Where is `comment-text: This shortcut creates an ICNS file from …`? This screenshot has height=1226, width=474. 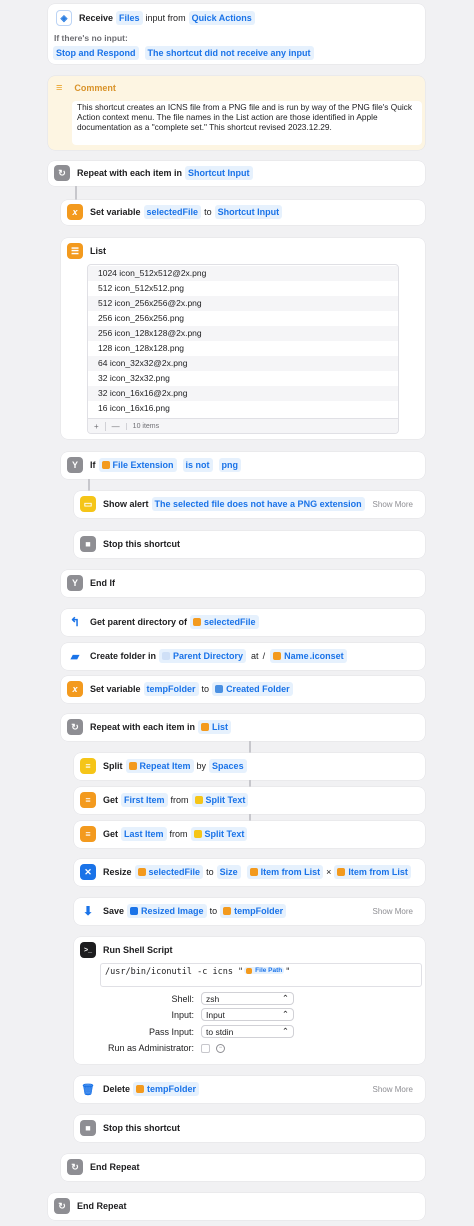 comment-text: This shortcut creates an ICNS file from … is located at coordinates (247, 123).